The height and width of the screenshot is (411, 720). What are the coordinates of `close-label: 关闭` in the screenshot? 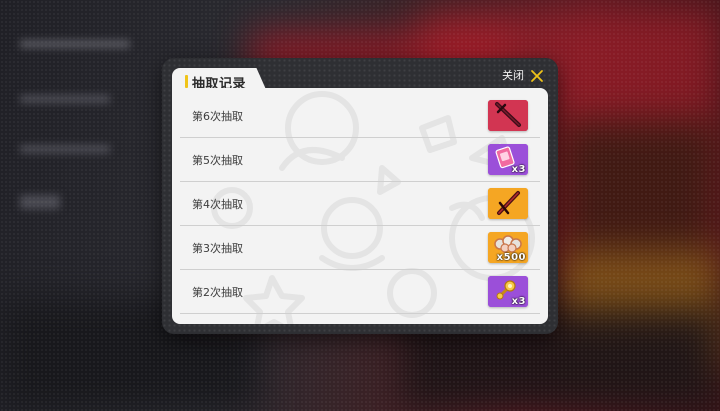 It's located at (513, 75).